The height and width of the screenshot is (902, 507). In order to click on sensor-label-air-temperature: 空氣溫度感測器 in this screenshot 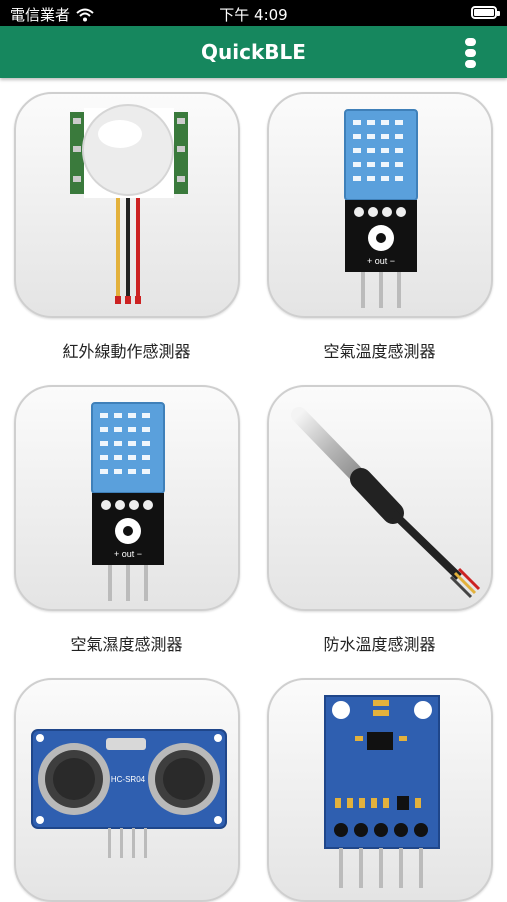, I will do `click(379, 351)`.